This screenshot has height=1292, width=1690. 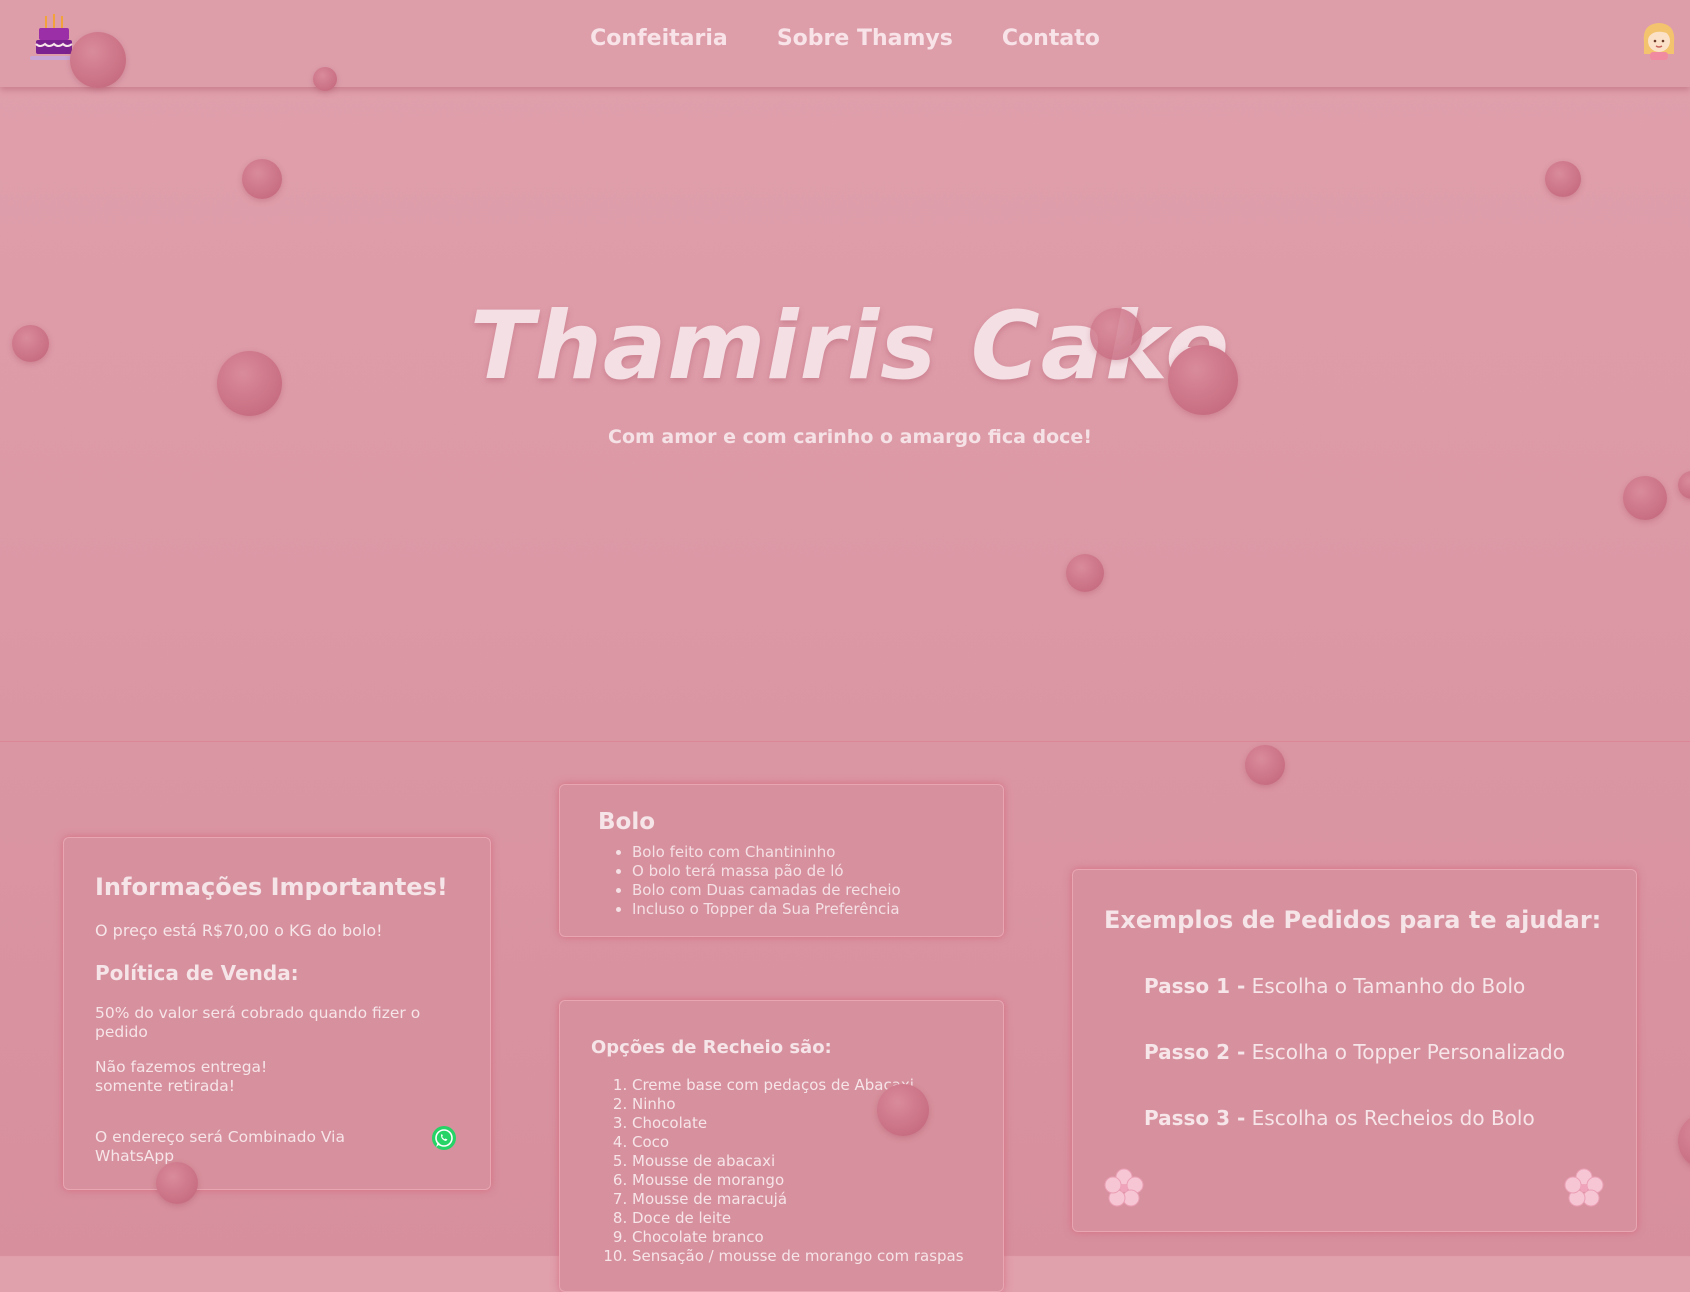 What do you see at coordinates (165, 1086) in the screenshot?
I see `policy-delivery-line2: somente retirada!` at bounding box center [165, 1086].